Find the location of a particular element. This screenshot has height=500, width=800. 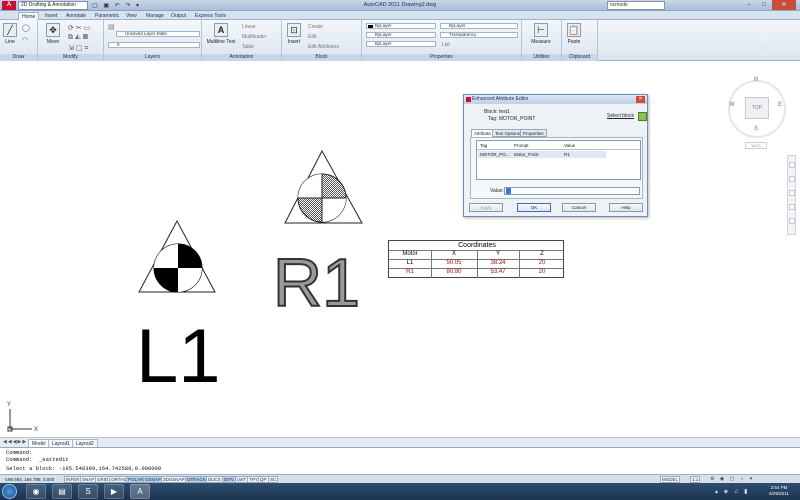

toggle-snap: SNAP is located at coordinates (88, 479).